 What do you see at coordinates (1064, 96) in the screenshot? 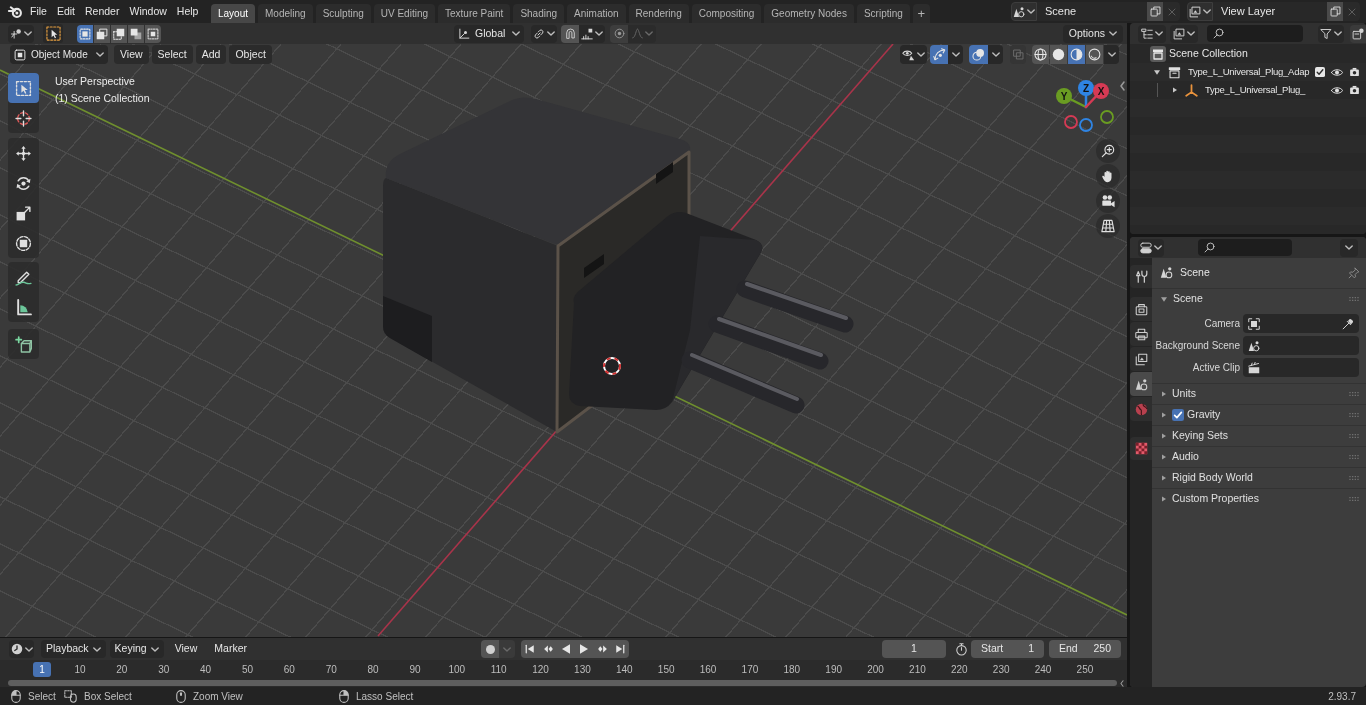
I see `axis-handle: Y` at bounding box center [1064, 96].